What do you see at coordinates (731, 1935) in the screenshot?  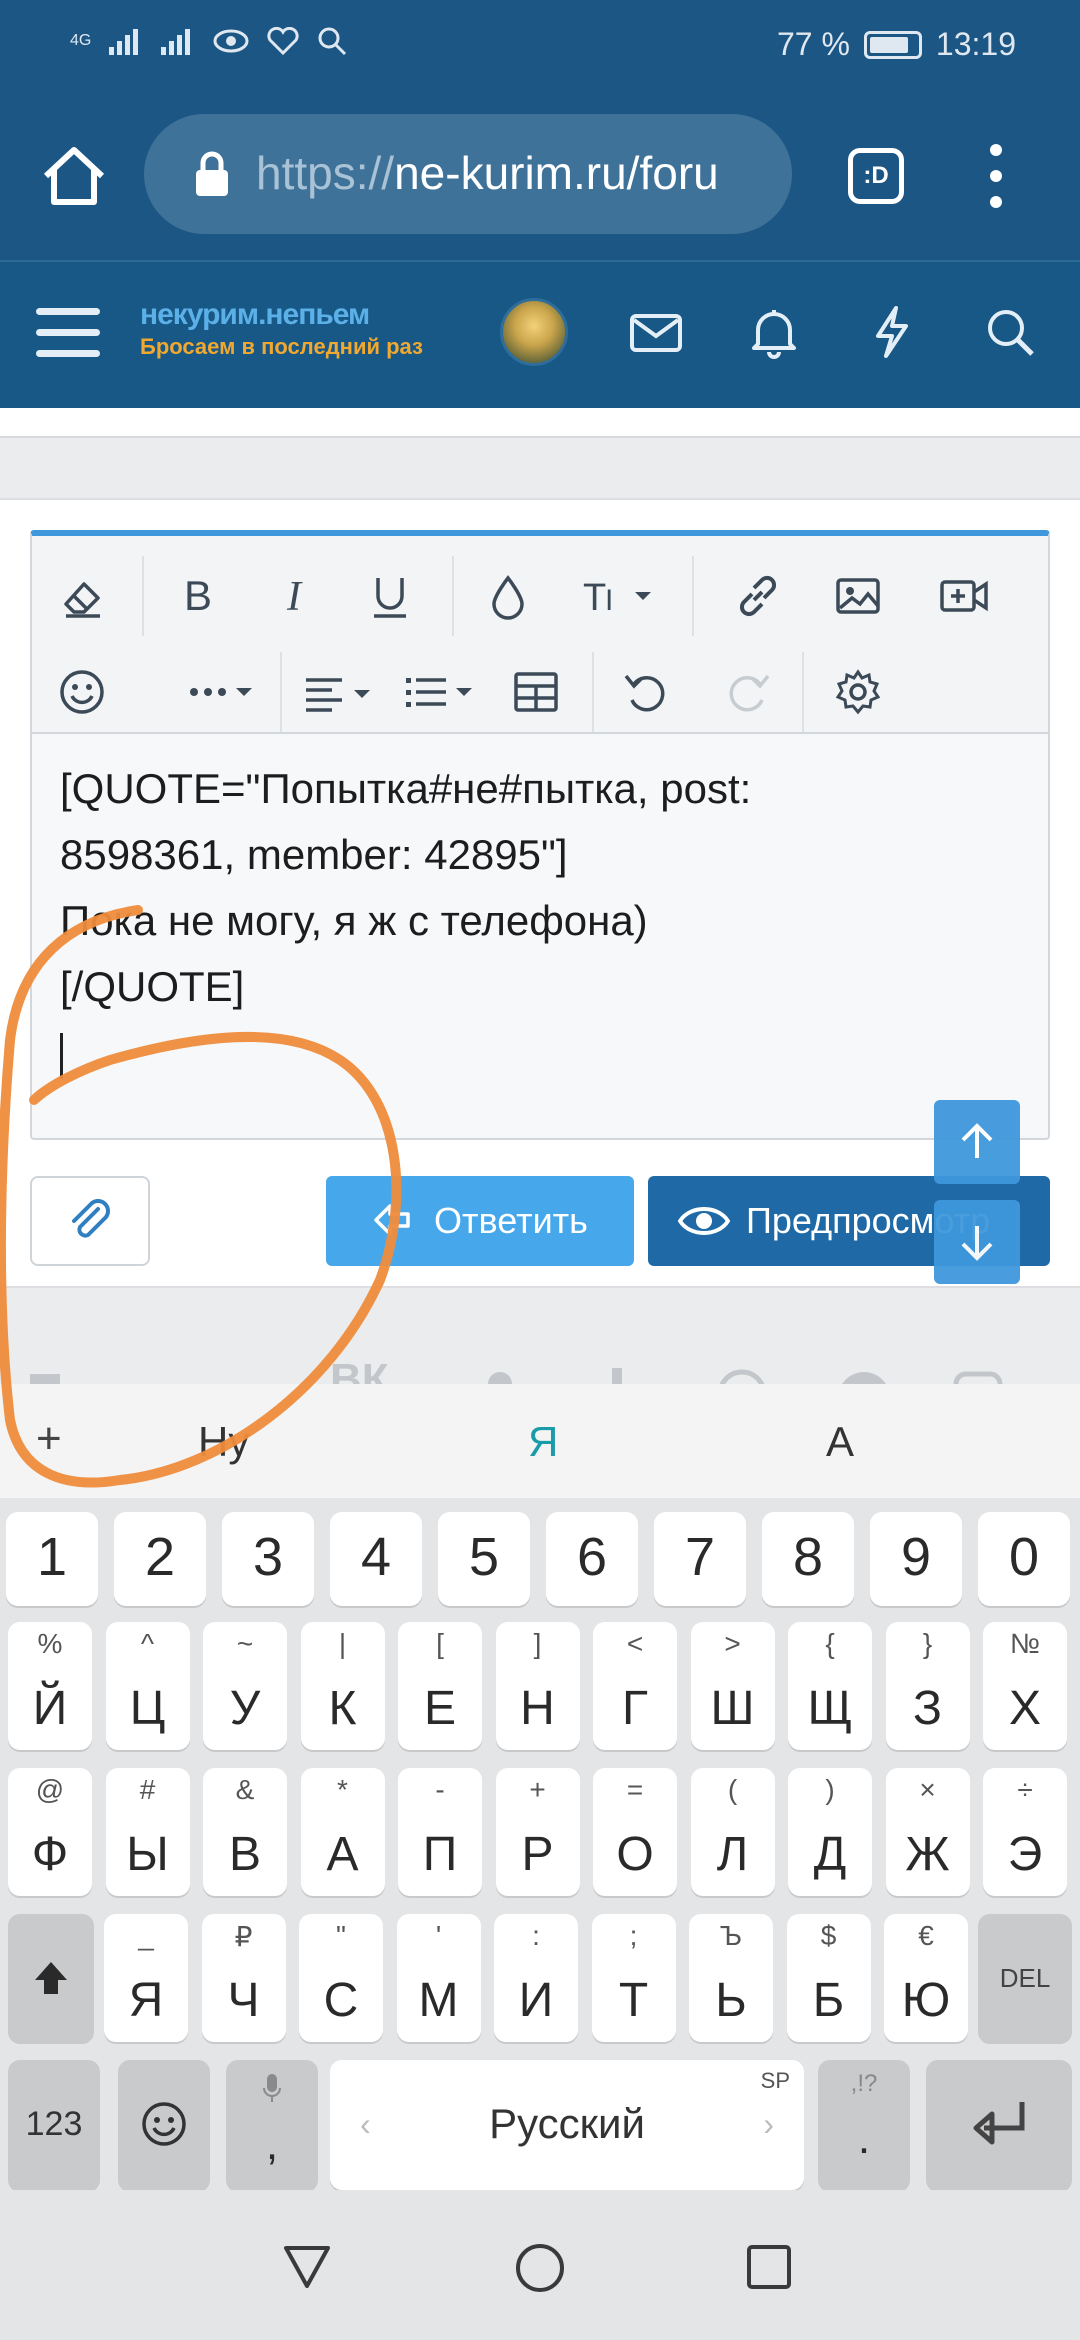 I see `key-secondary-label: Ъ` at bounding box center [731, 1935].